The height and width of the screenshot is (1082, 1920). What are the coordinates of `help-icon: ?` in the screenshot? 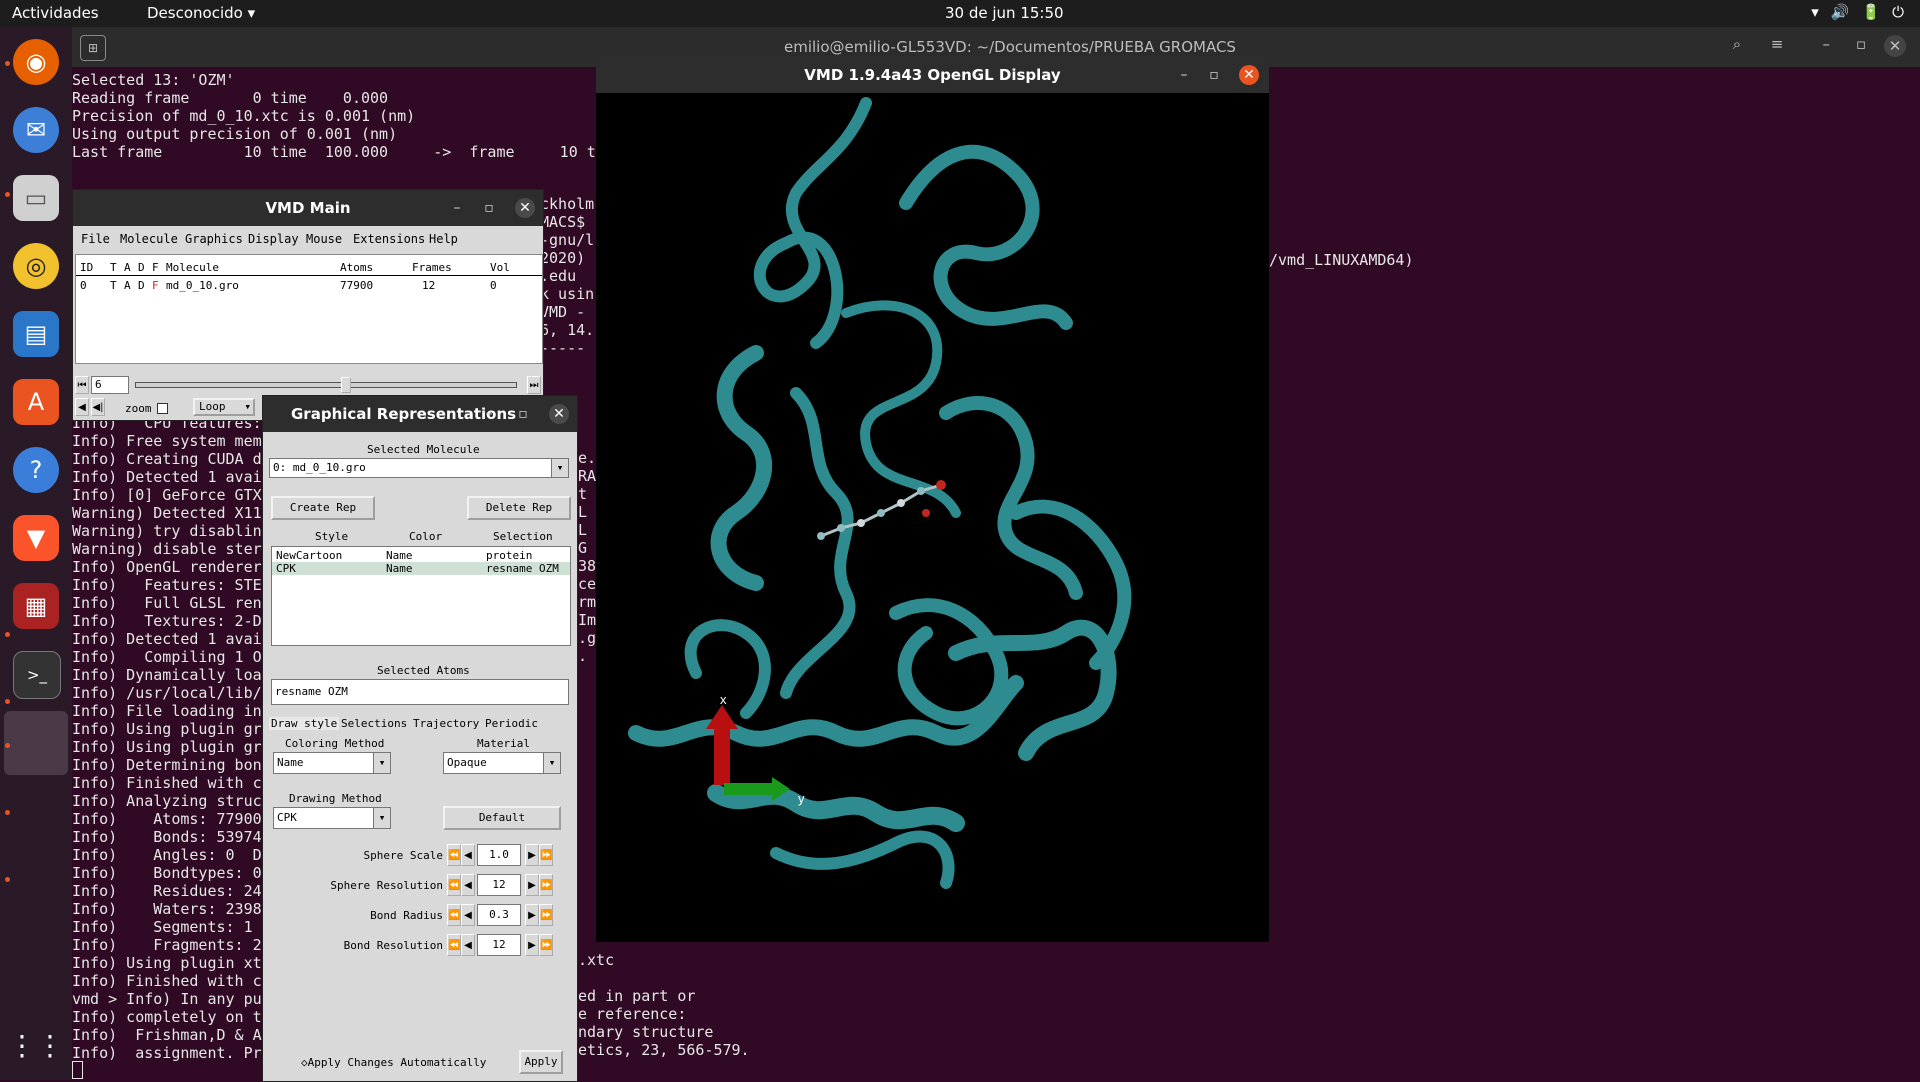 It's located at (36, 470).